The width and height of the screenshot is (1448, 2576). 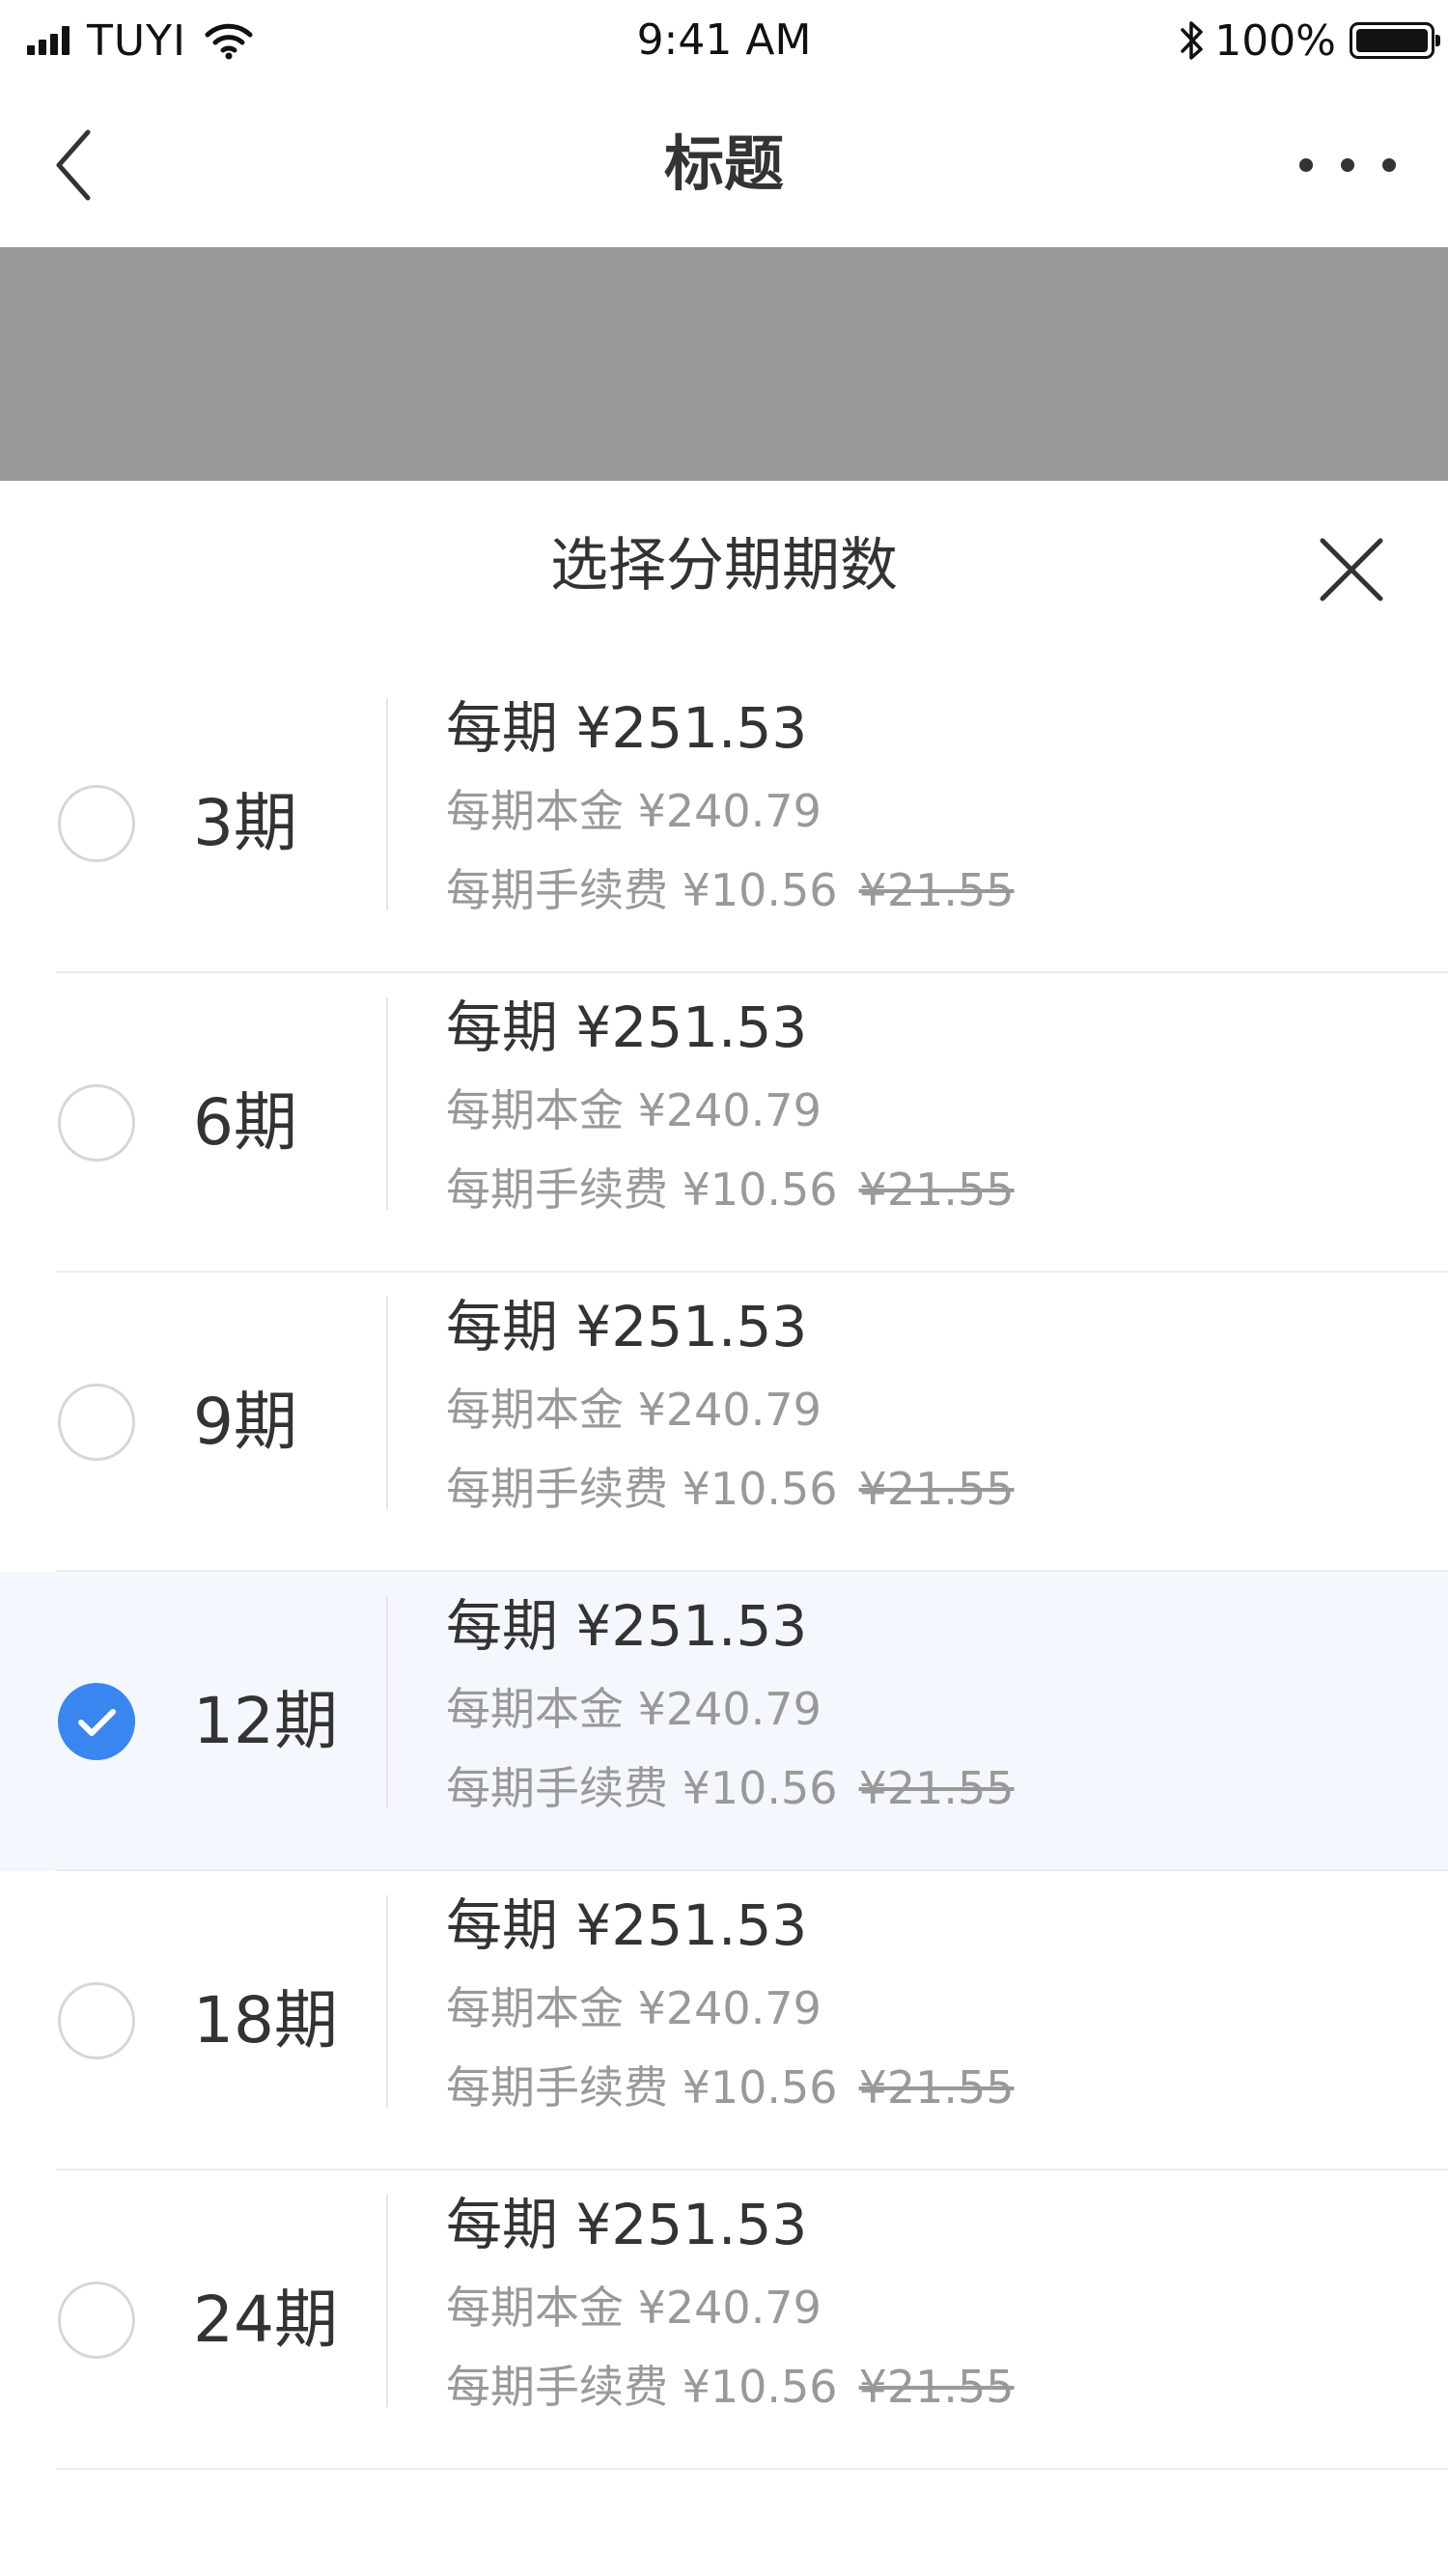 I want to click on navigation-bar: 标题, so click(x=724, y=164).